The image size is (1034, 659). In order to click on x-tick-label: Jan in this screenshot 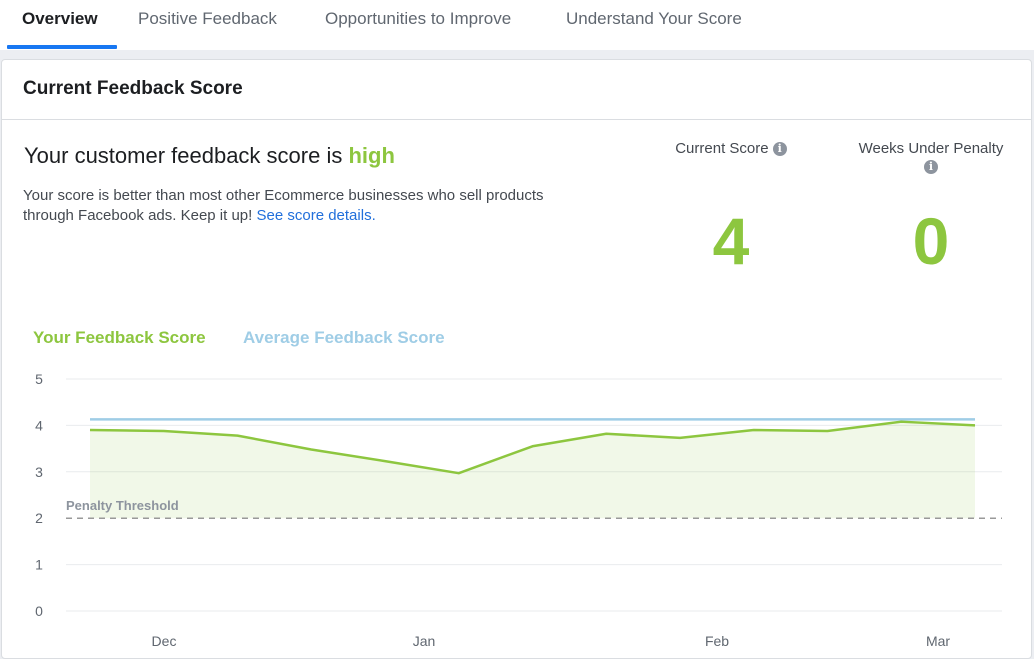, I will do `click(424, 641)`.